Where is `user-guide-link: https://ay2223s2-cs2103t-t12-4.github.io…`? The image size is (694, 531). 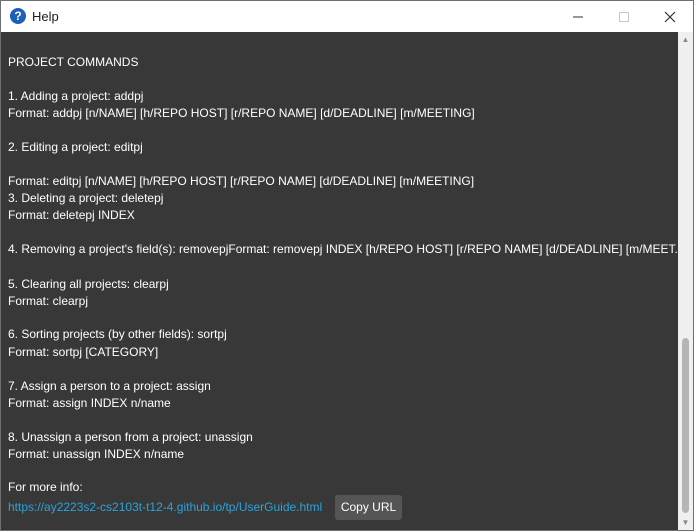 user-guide-link: https://ay2223s2-cs2103t-t12-4.github.io… is located at coordinates (165, 507).